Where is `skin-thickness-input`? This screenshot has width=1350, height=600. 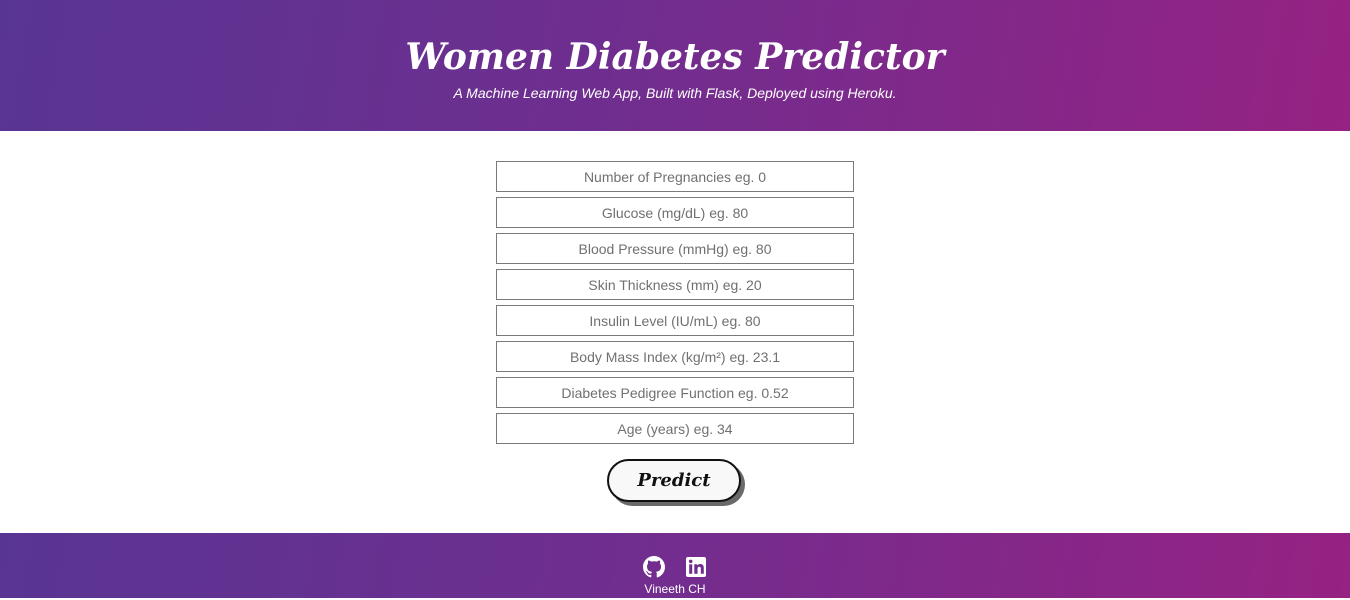
skin-thickness-input is located at coordinates (675, 284).